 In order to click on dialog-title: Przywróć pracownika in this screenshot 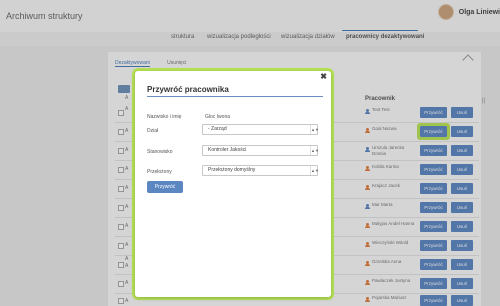, I will do `click(188, 89)`.